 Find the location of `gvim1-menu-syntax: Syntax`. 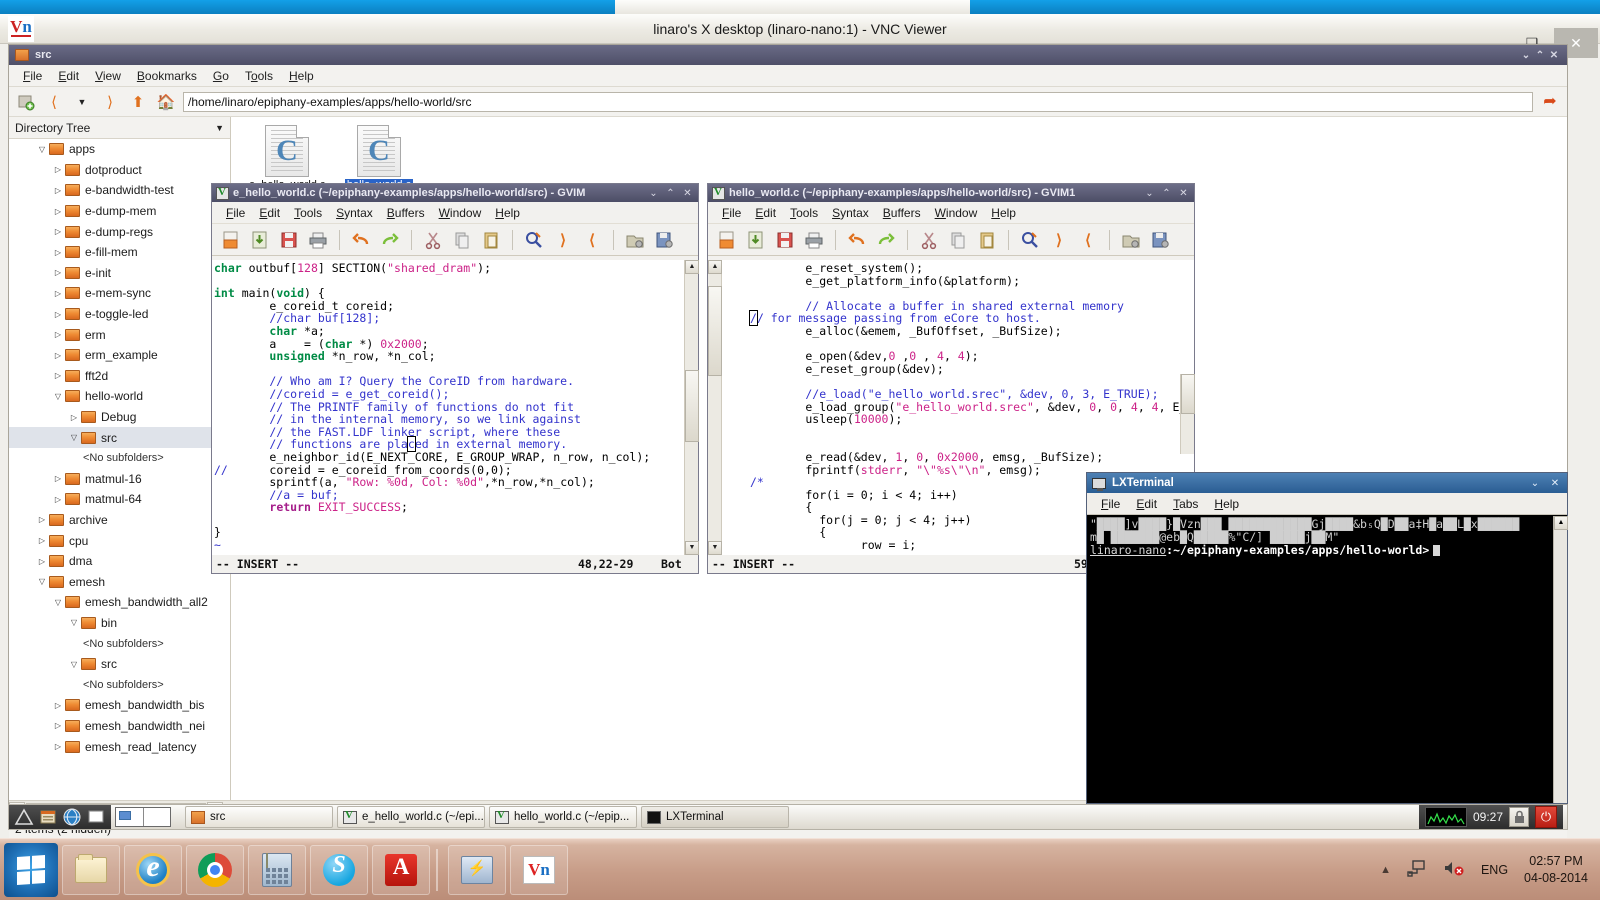

gvim1-menu-syntax: Syntax is located at coordinates (354, 213).